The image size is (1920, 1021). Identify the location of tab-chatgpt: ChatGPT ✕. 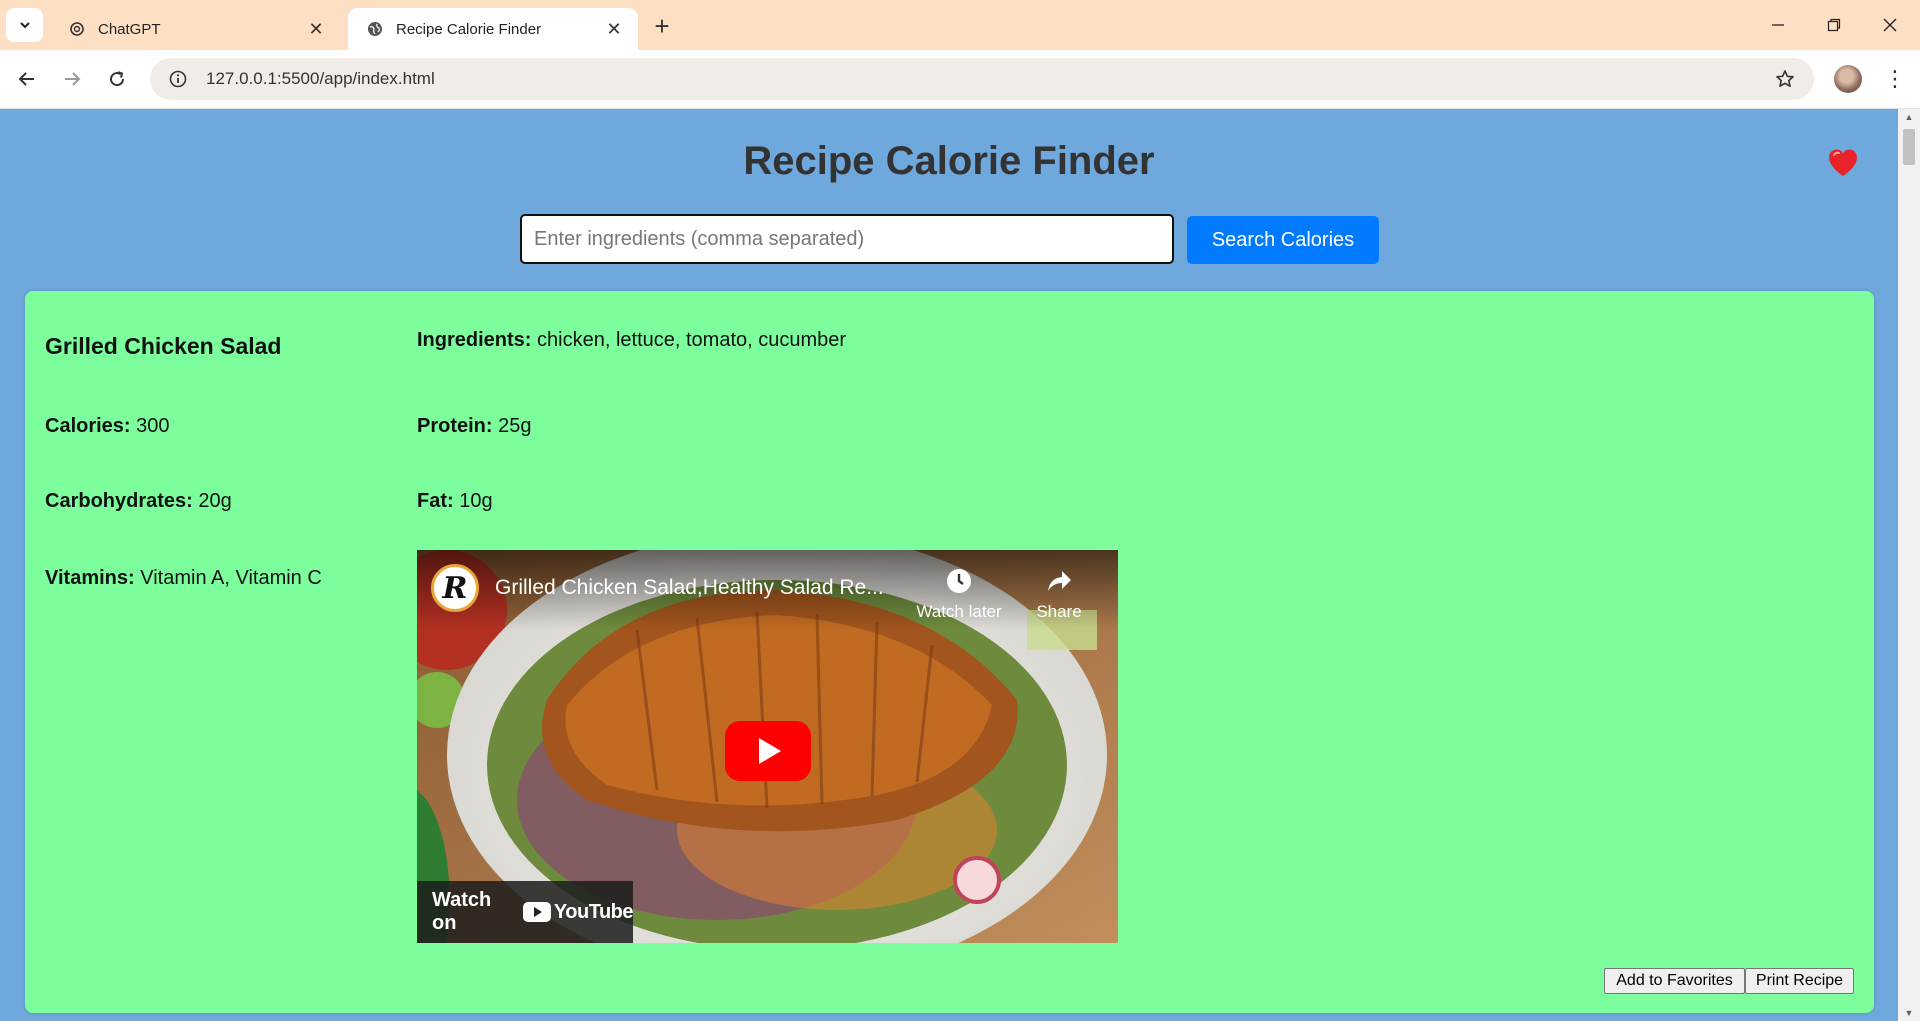
(195, 29).